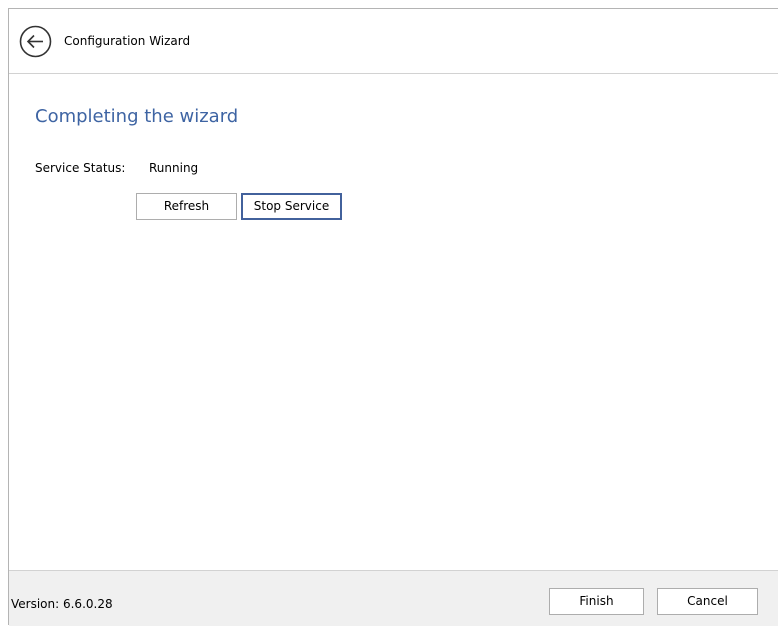  I want to click on page-title: Completing the wizard, so click(137, 116).